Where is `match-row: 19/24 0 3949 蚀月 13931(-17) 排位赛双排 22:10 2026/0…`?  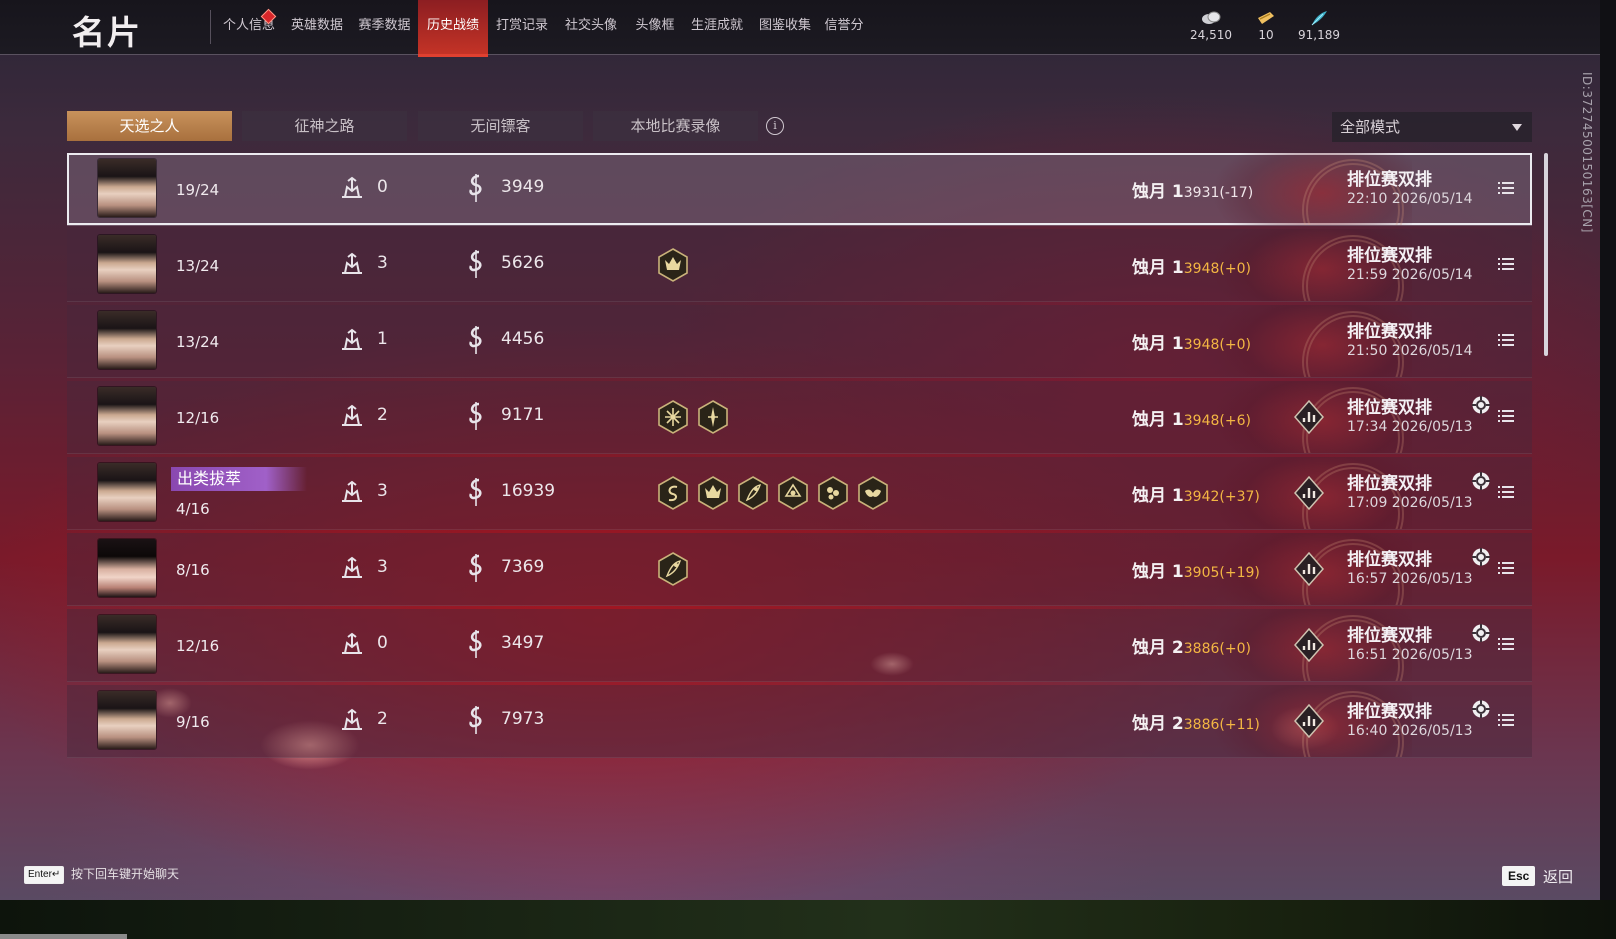 match-row: 19/24 0 3949 蚀月 13931(-17) 排位赛双排 22:10 2026/0… is located at coordinates (799, 189).